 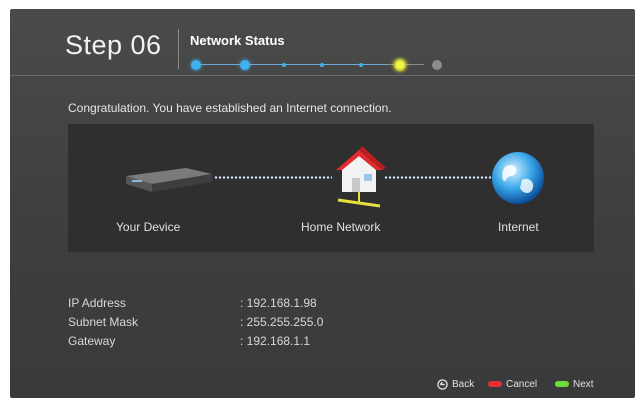 What do you see at coordinates (92, 341) in the screenshot?
I see `info-key: Gateway` at bounding box center [92, 341].